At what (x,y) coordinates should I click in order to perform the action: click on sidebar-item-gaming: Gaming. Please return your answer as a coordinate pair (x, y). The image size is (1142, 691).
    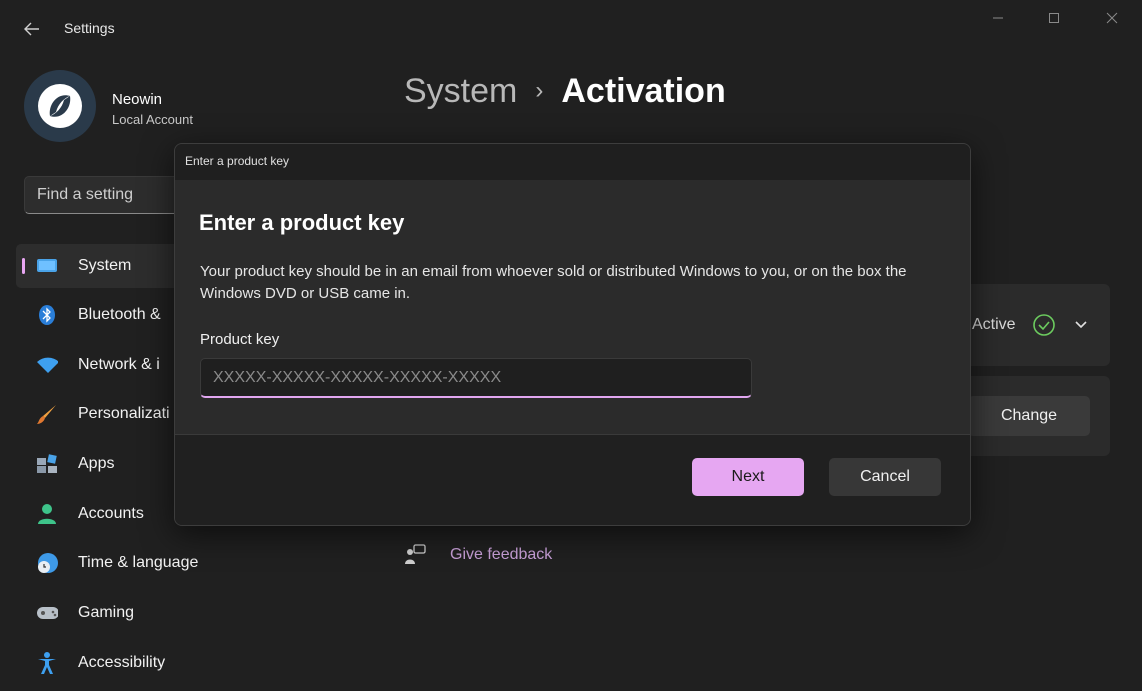
    Looking at the image, I should click on (166, 613).